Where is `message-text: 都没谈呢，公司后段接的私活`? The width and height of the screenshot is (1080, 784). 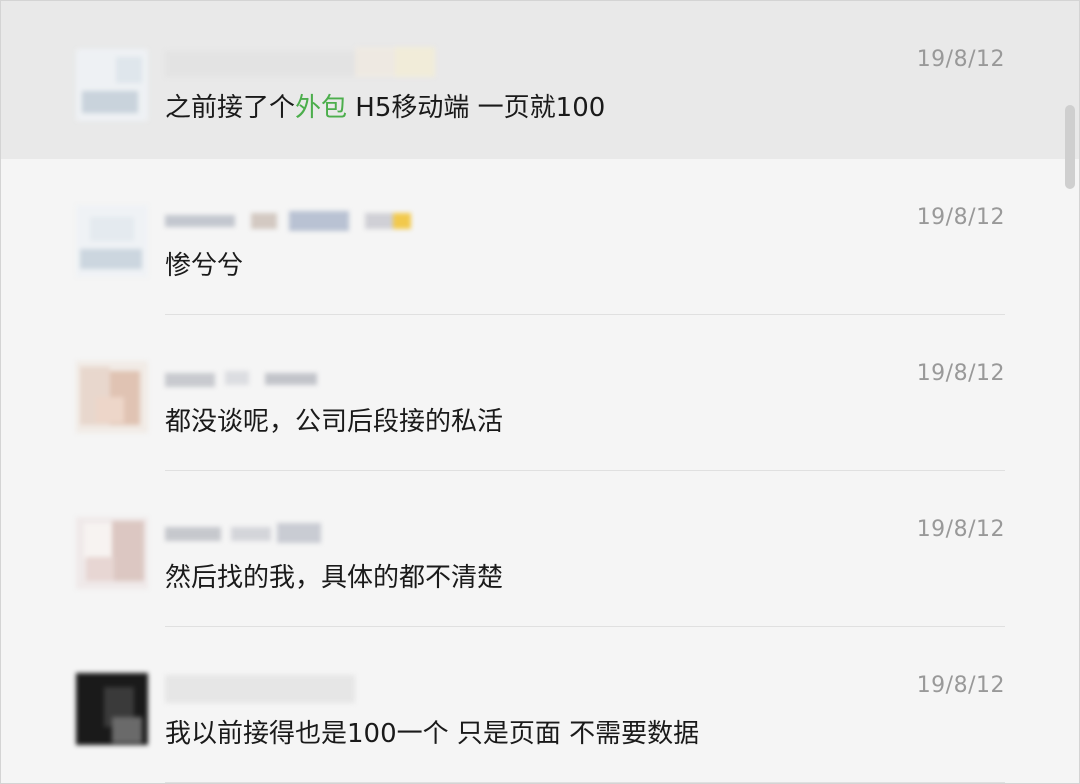
message-text: 都没谈呢，公司后段接的私活 is located at coordinates (334, 422).